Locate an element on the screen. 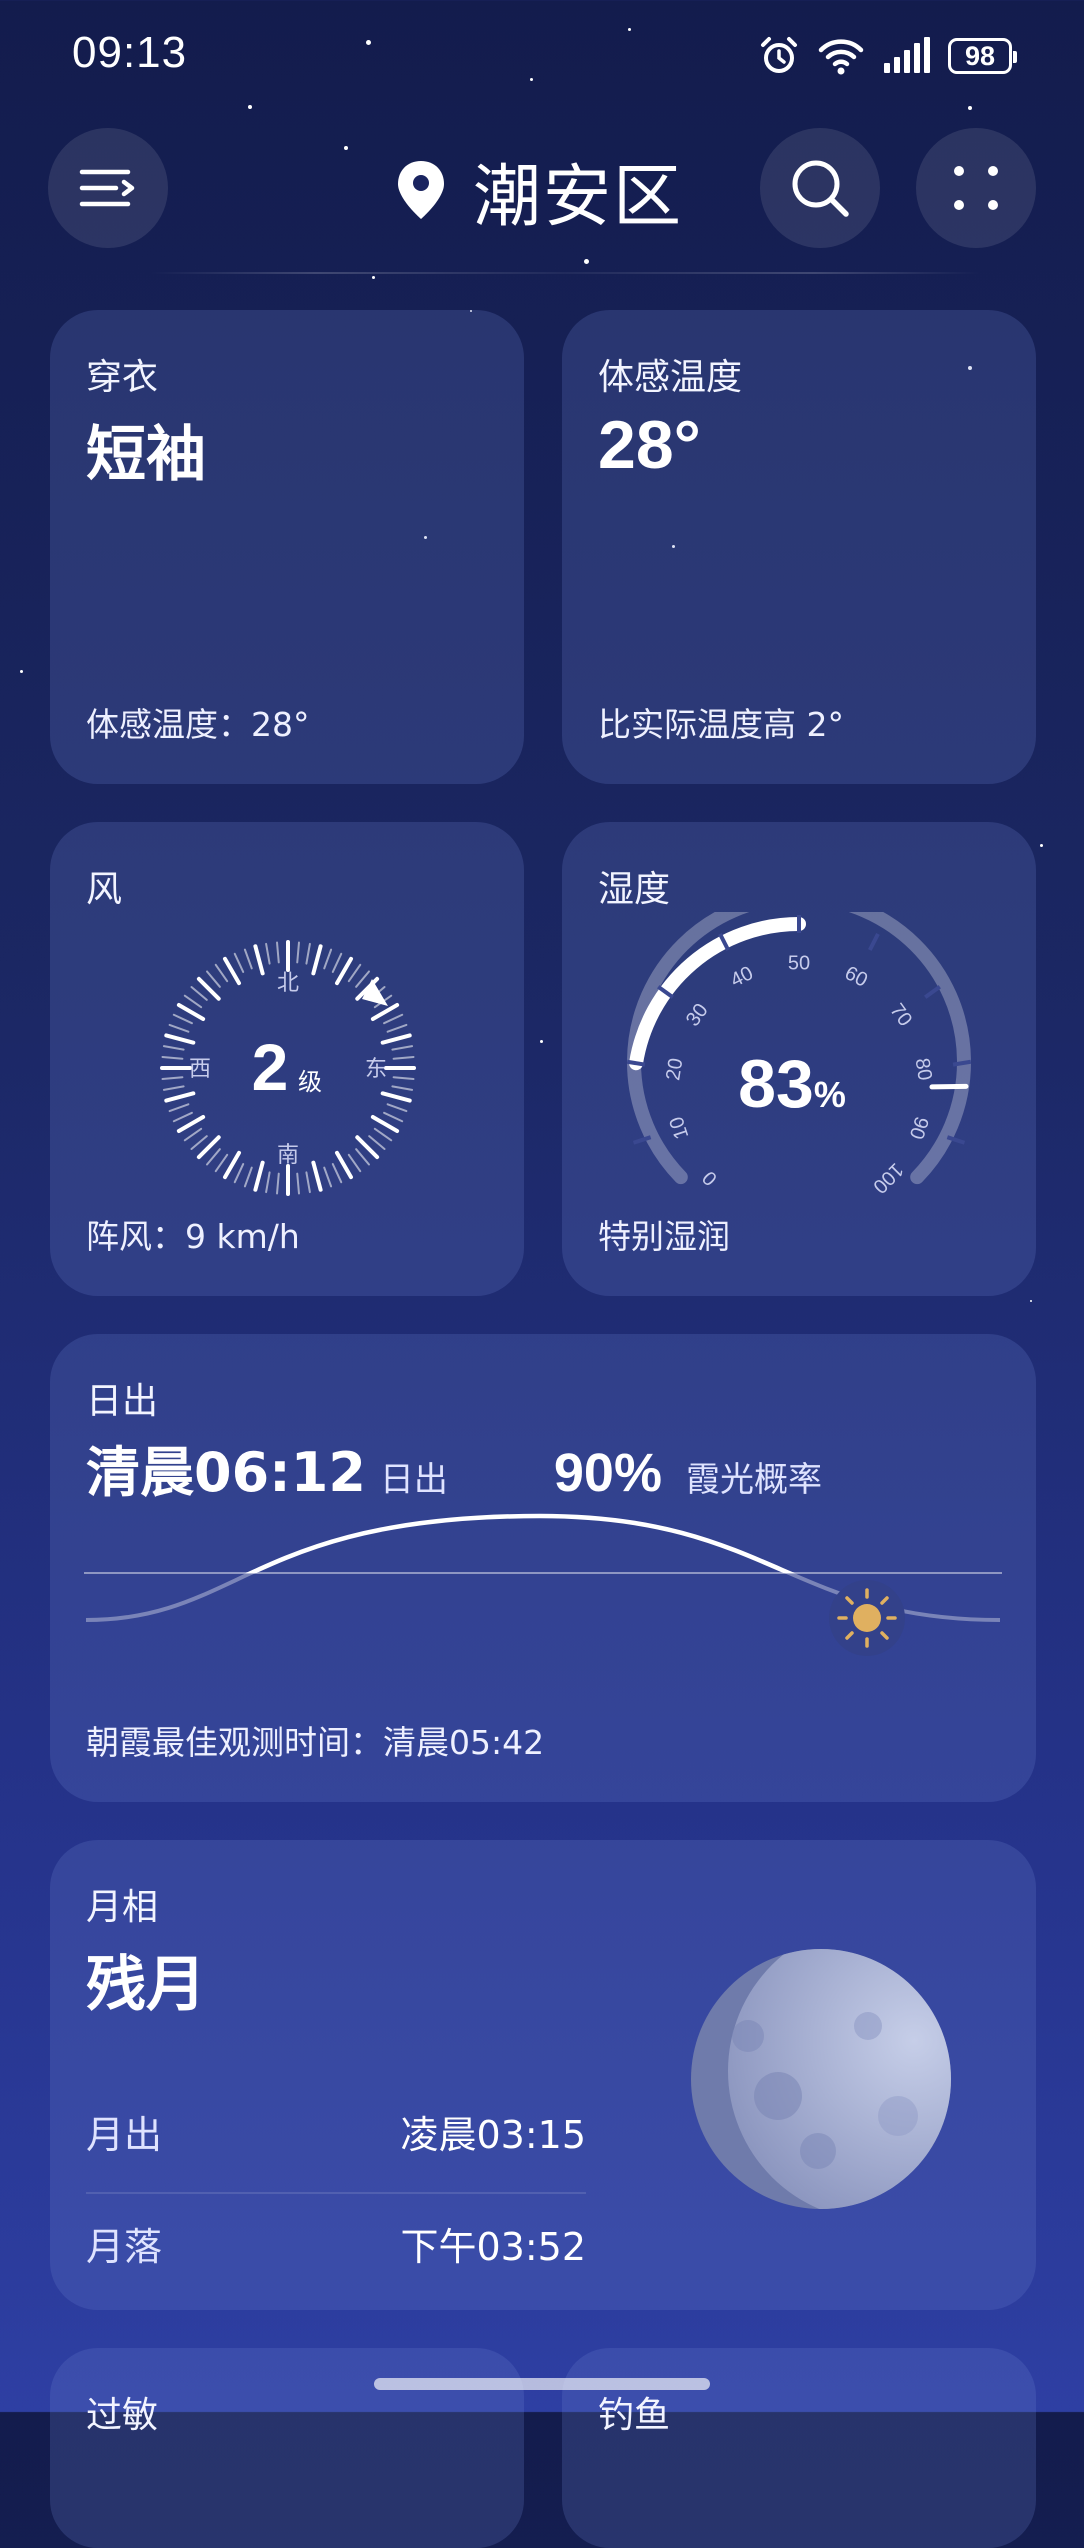 The image size is (1084, 2548). location-name: 潮安区 is located at coordinates (578, 197).